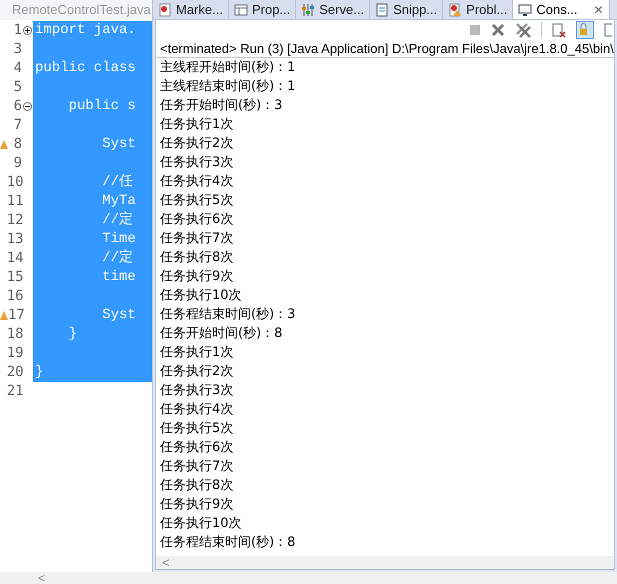  I want to click on view-tab: Cons... ✕, so click(561, 9).